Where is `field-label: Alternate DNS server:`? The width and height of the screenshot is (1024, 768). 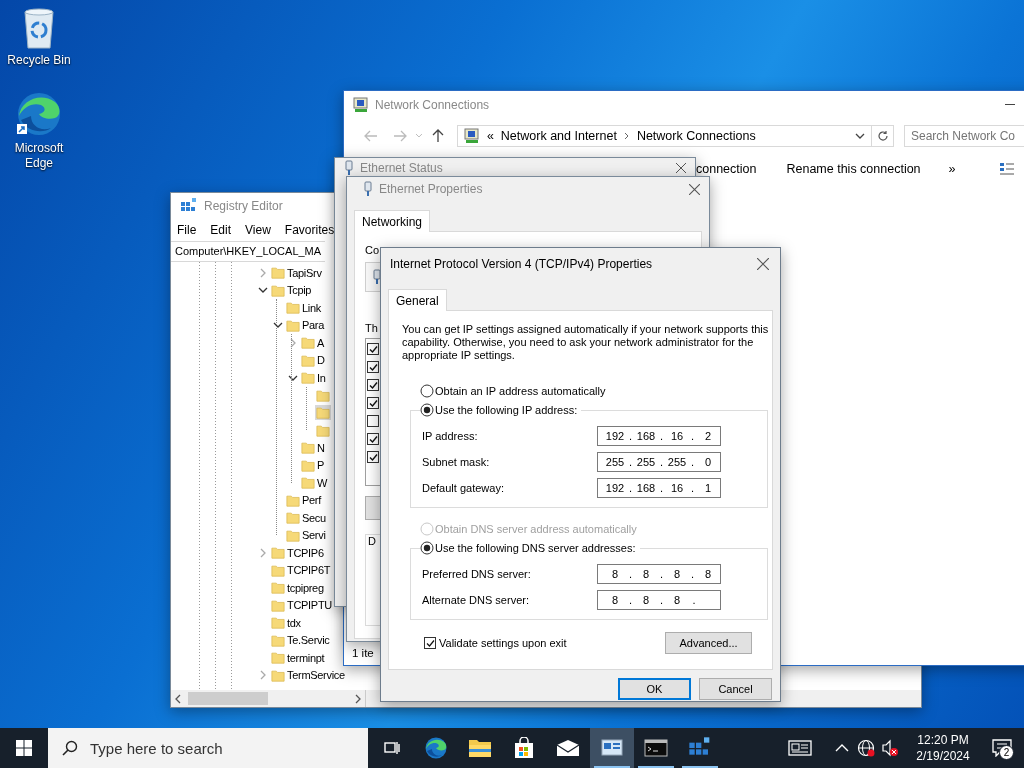
field-label: Alternate DNS server: is located at coordinates (476, 600).